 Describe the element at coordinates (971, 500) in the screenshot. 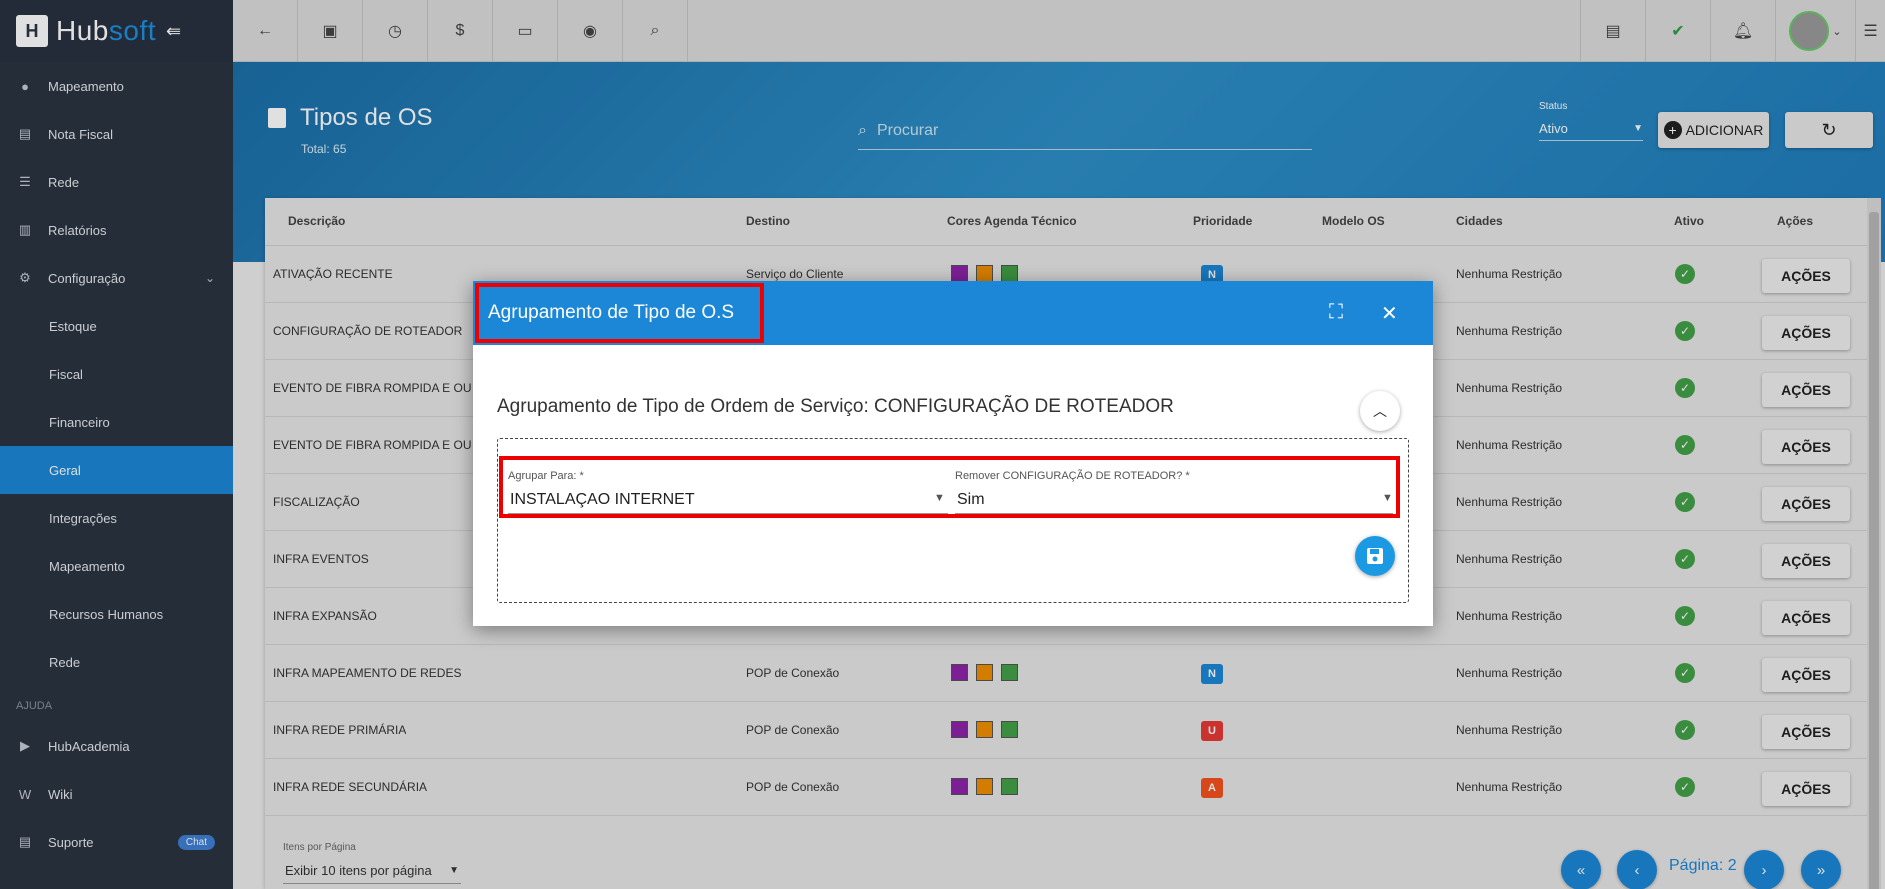

I see `field-remover-select: Sim` at that location.